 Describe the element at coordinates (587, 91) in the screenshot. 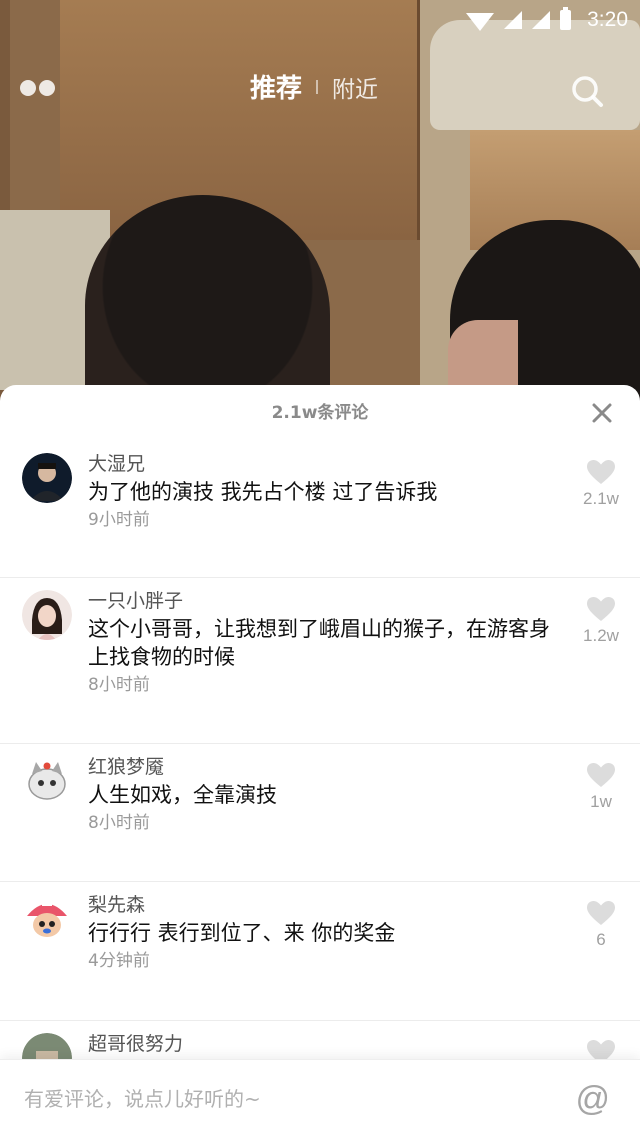

I see `search-icon` at that location.